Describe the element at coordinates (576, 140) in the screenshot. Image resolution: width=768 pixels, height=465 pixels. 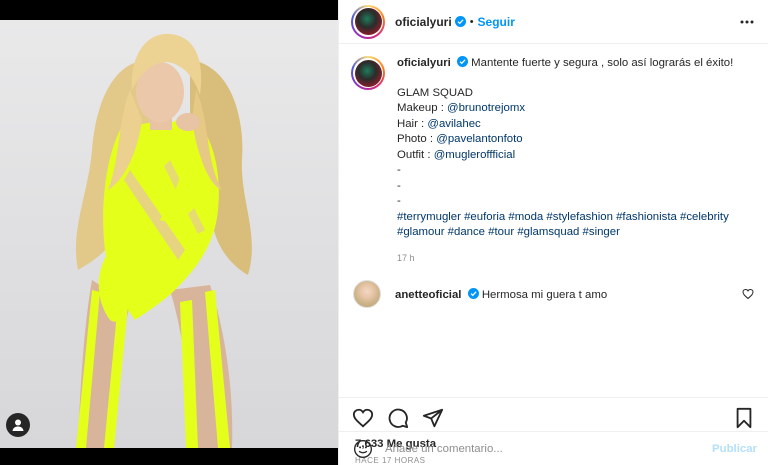
I see `caption-line: Photo : @pavelantonfoto` at that location.